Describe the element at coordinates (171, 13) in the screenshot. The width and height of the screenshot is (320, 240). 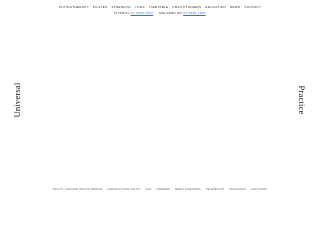
I see `phone-malvern-label: Malvern PR` at that location.